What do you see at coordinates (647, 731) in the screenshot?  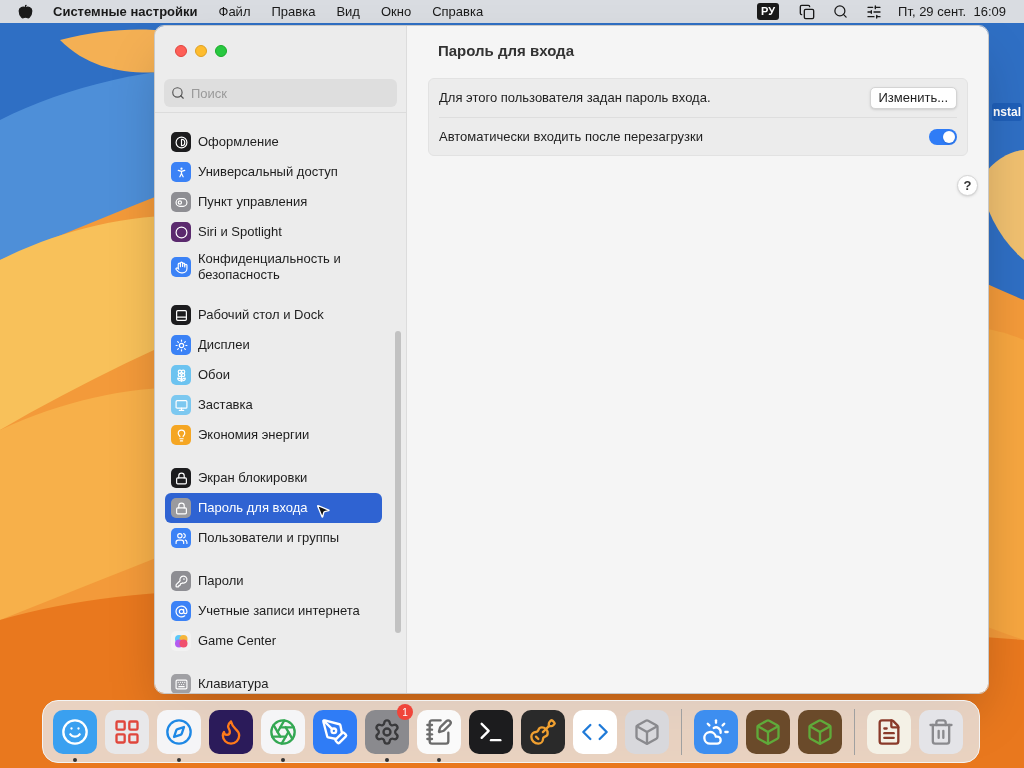 I see `cube-icon` at bounding box center [647, 731].